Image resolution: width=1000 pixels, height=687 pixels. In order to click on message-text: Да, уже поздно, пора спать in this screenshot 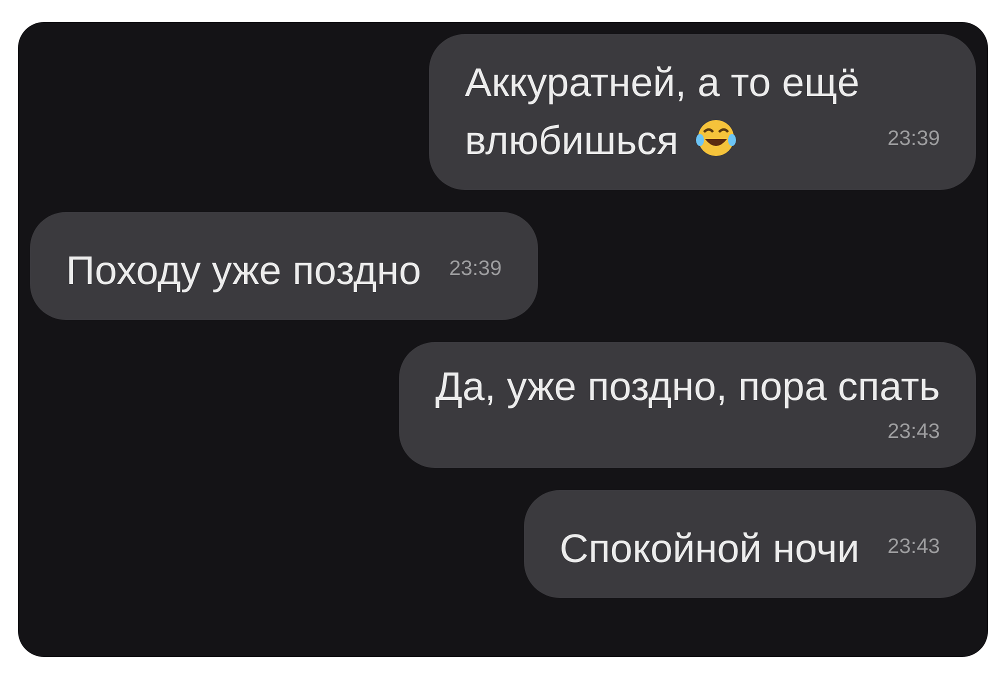, I will do `click(687, 387)`.